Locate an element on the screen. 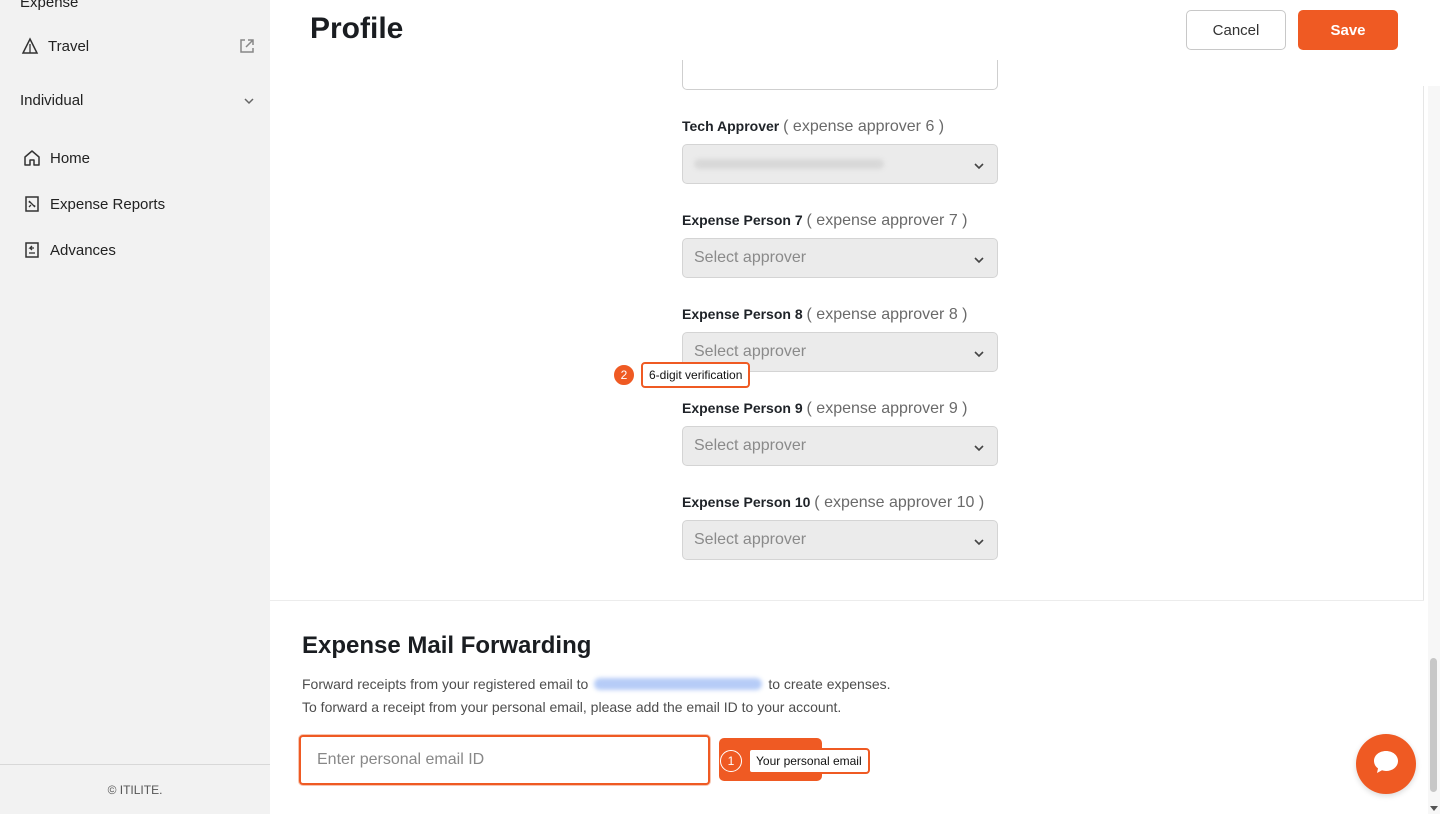  tech-approver-select is located at coordinates (840, 164).